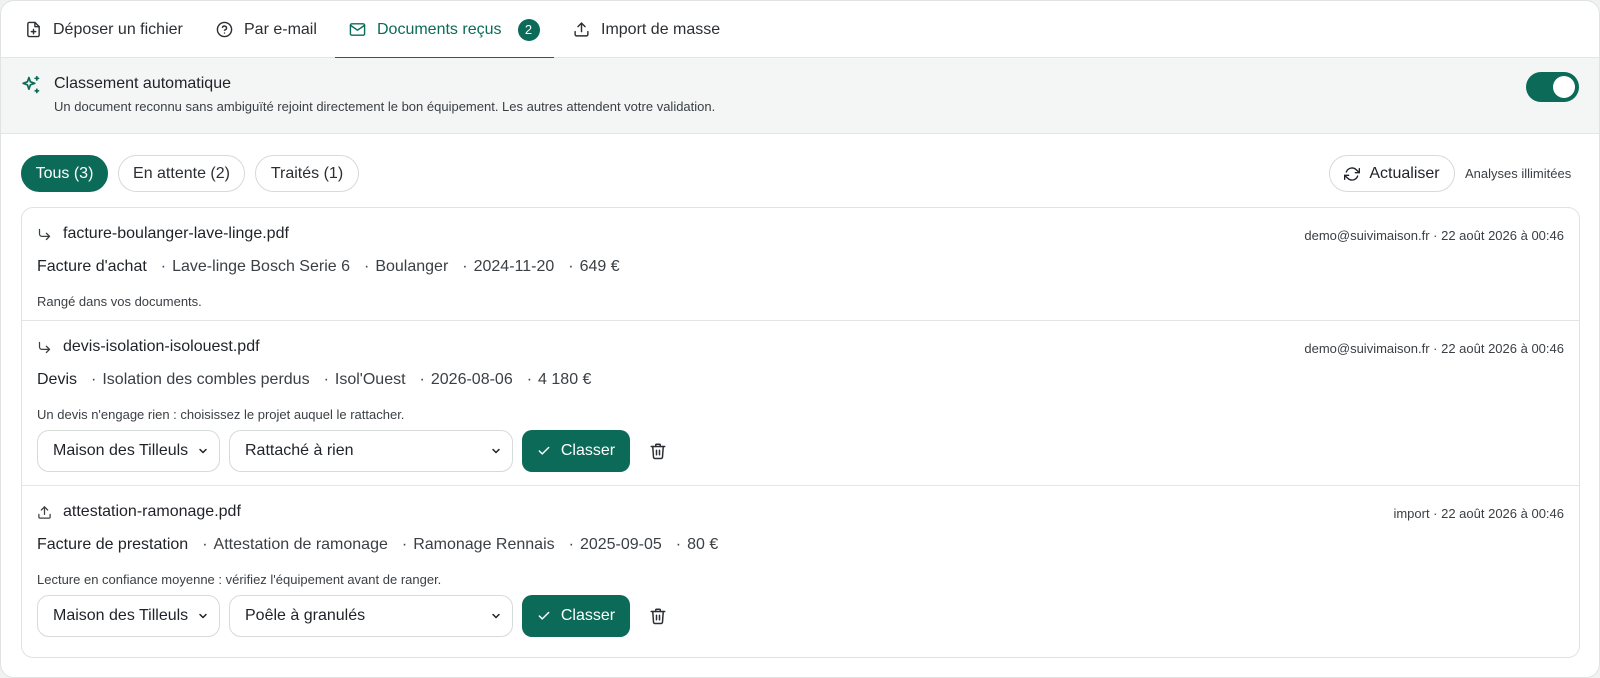 The image size is (1600, 678). I want to click on filename-text: attestation-ramonage.pdf, so click(152, 511).